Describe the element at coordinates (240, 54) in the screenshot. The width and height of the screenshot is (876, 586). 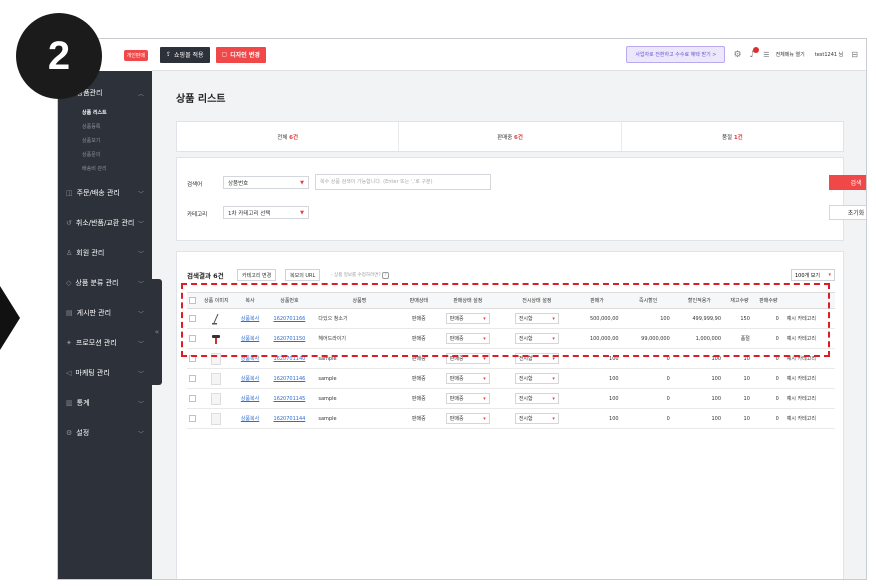
I see `design-change-button: ▢ 디자인 변경` at that location.